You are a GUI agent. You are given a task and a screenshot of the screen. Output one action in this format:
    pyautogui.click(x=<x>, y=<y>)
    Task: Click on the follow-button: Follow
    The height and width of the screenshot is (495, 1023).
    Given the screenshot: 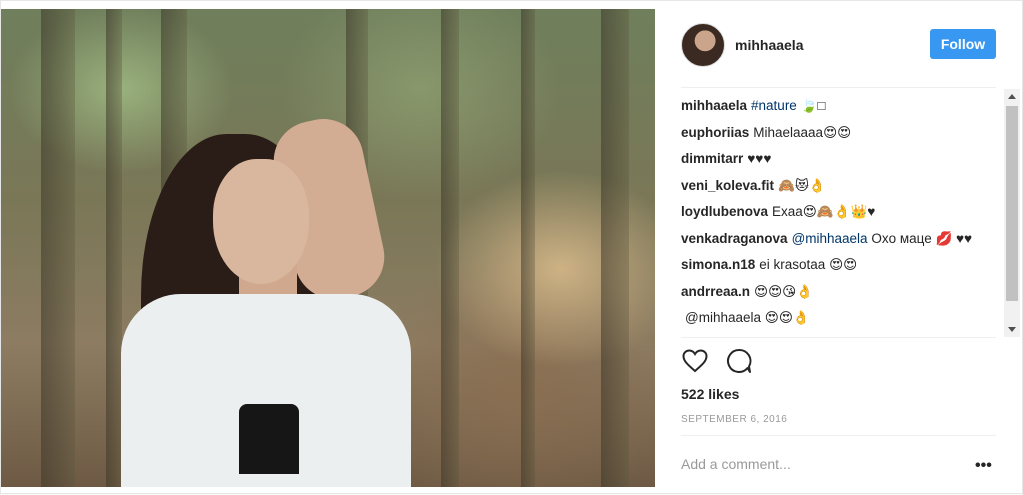 What is the action you would take?
    pyautogui.click(x=963, y=44)
    